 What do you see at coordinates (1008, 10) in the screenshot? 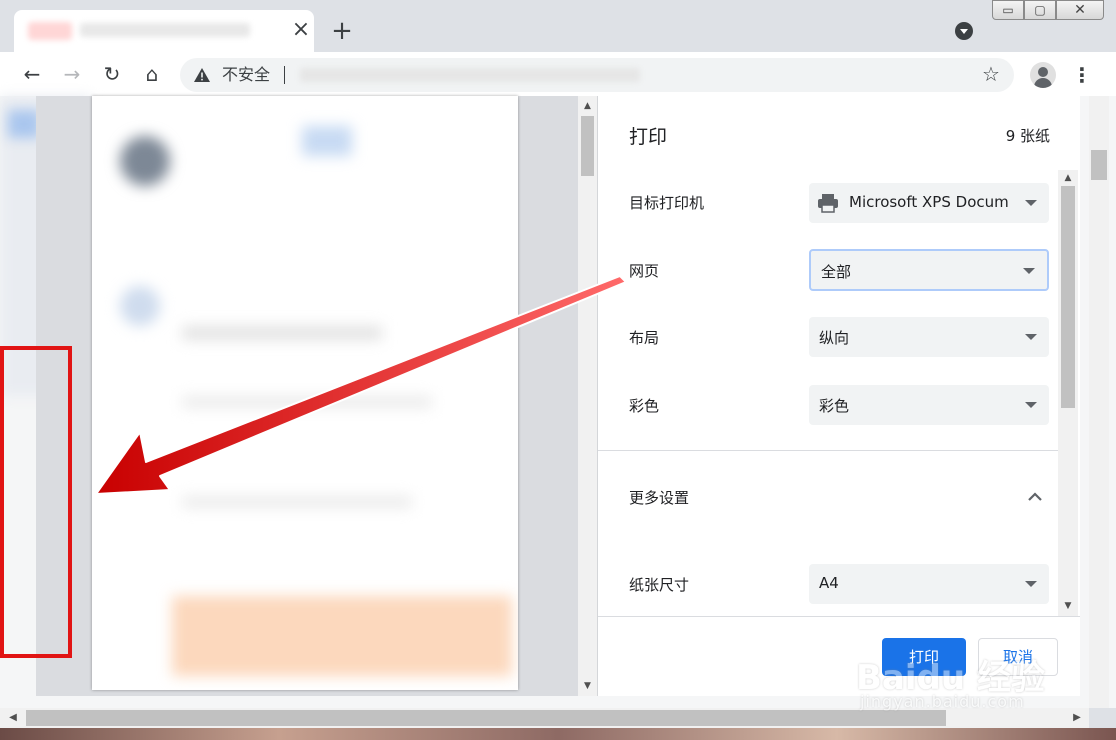
I see `minimize-button: ▭` at bounding box center [1008, 10].